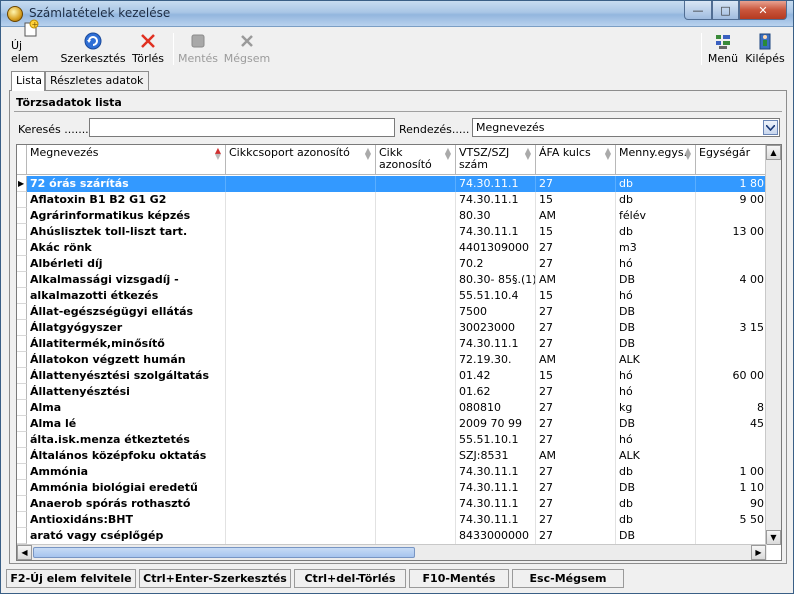 This screenshot has height=594, width=794. What do you see at coordinates (397, 264) in the screenshot?
I see `table-row: Albérleti díj 70.2 27 hó` at bounding box center [397, 264].